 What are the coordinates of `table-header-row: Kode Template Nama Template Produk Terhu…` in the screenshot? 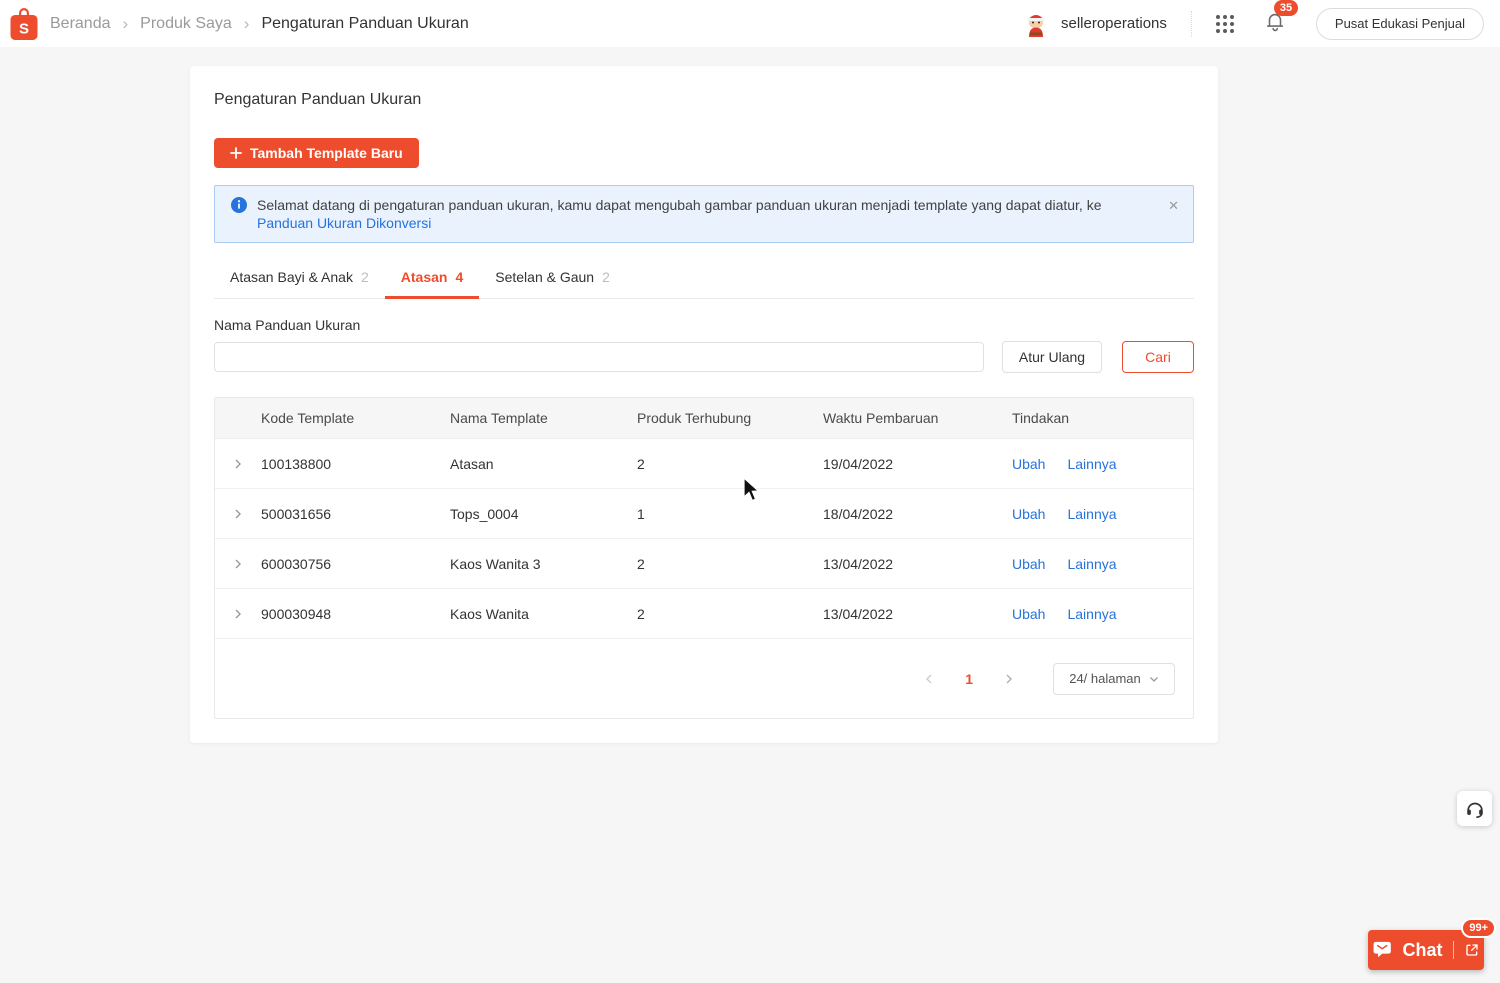 It's located at (704, 418).